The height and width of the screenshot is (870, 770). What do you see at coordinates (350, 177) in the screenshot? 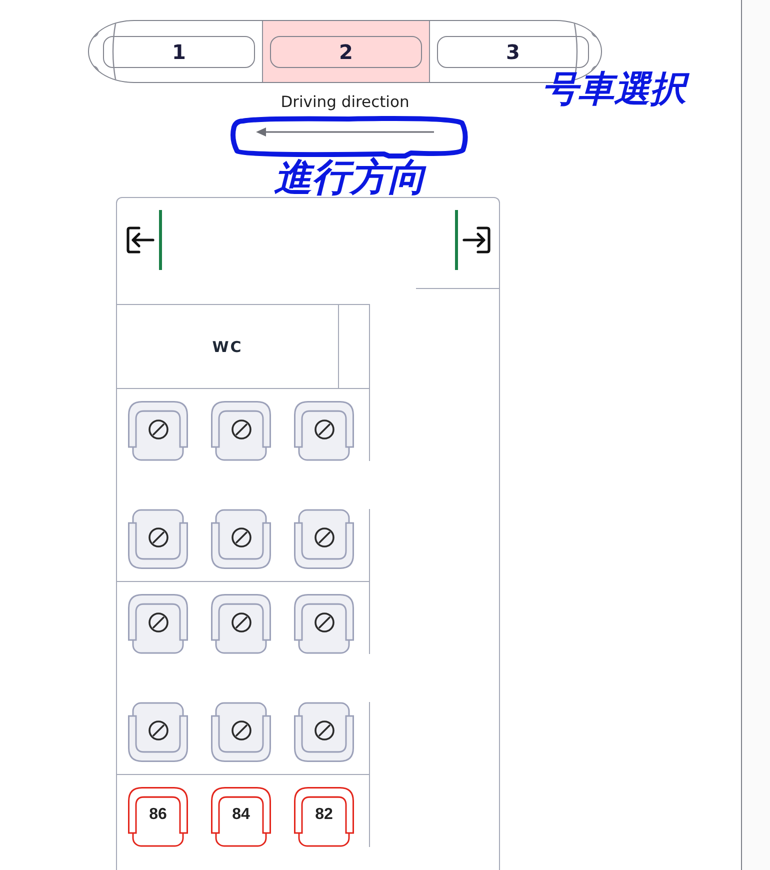
I see `annotation-text: 進行方向` at bounding box center [350, 177].